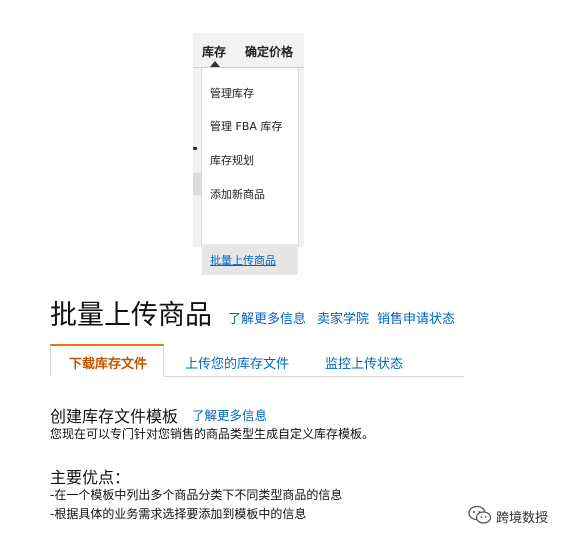  What do you see at coordinates (108, 362) in the screenshot?
I see `tab-label-download: 下载库存文件` at bounding box center [108, 362].